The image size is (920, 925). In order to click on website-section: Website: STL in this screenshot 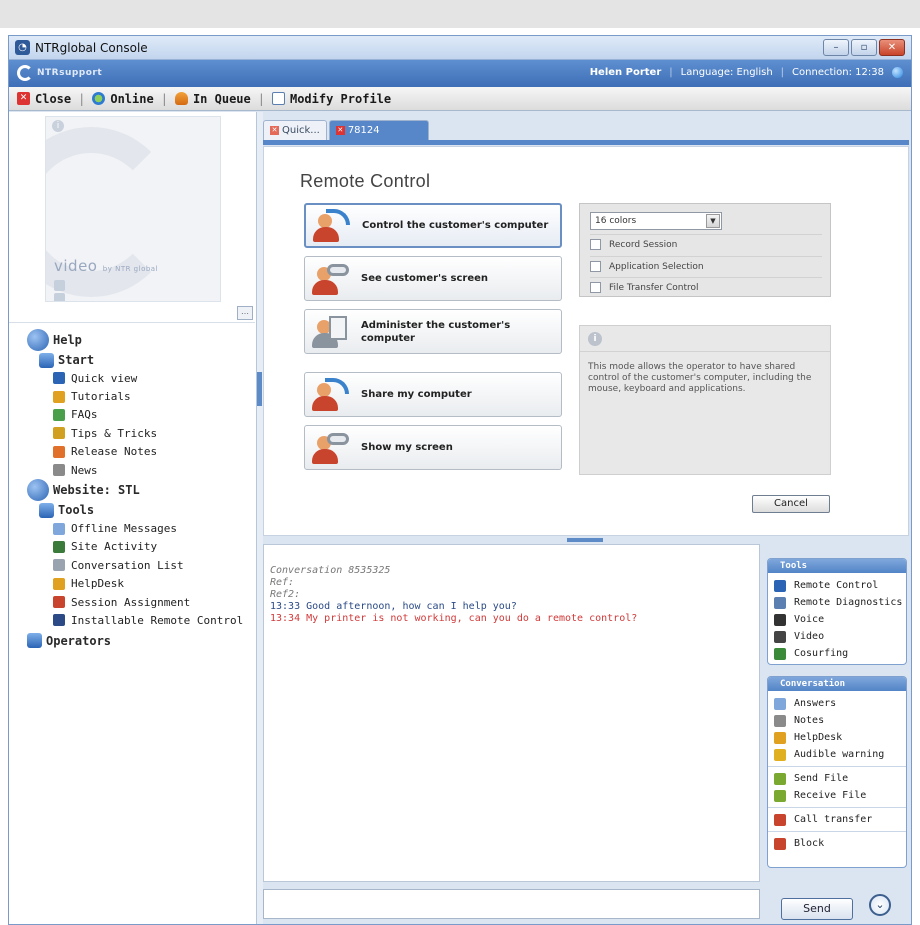, I will do `click(132, 490)`.